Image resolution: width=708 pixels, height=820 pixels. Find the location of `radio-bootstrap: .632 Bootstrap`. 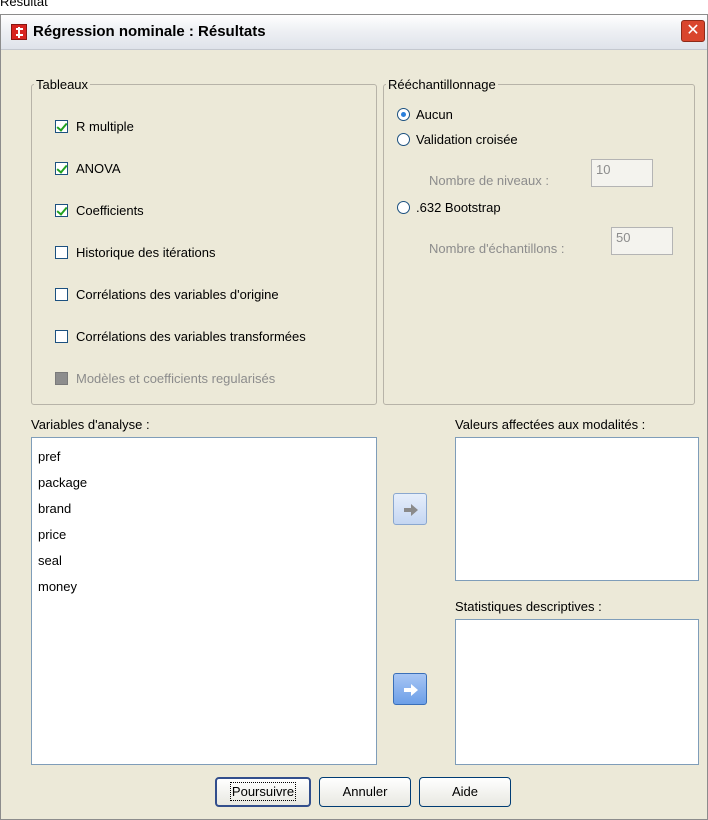

radio-bootstrap: .632 Bootstrap is located at coordinates (449, 207).